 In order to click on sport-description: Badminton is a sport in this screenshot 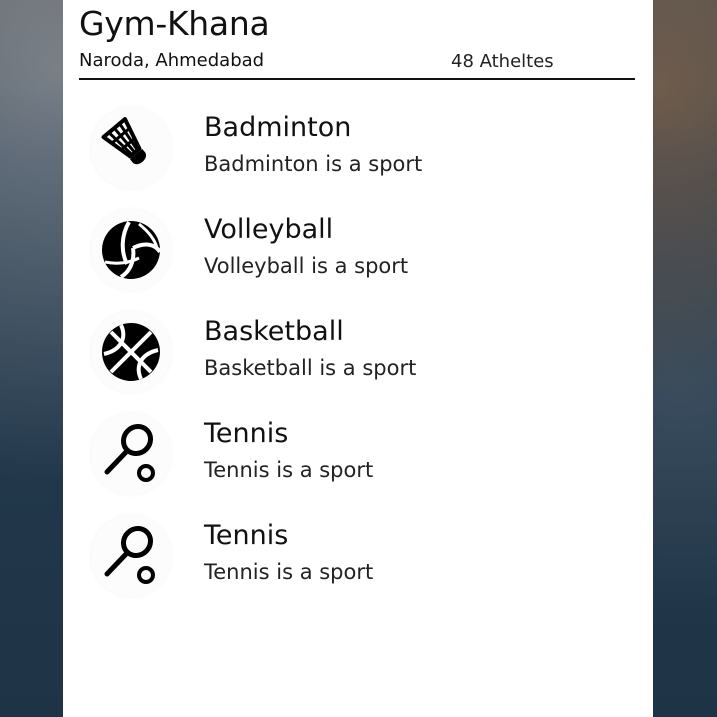, I will do `click(313, 164)`.